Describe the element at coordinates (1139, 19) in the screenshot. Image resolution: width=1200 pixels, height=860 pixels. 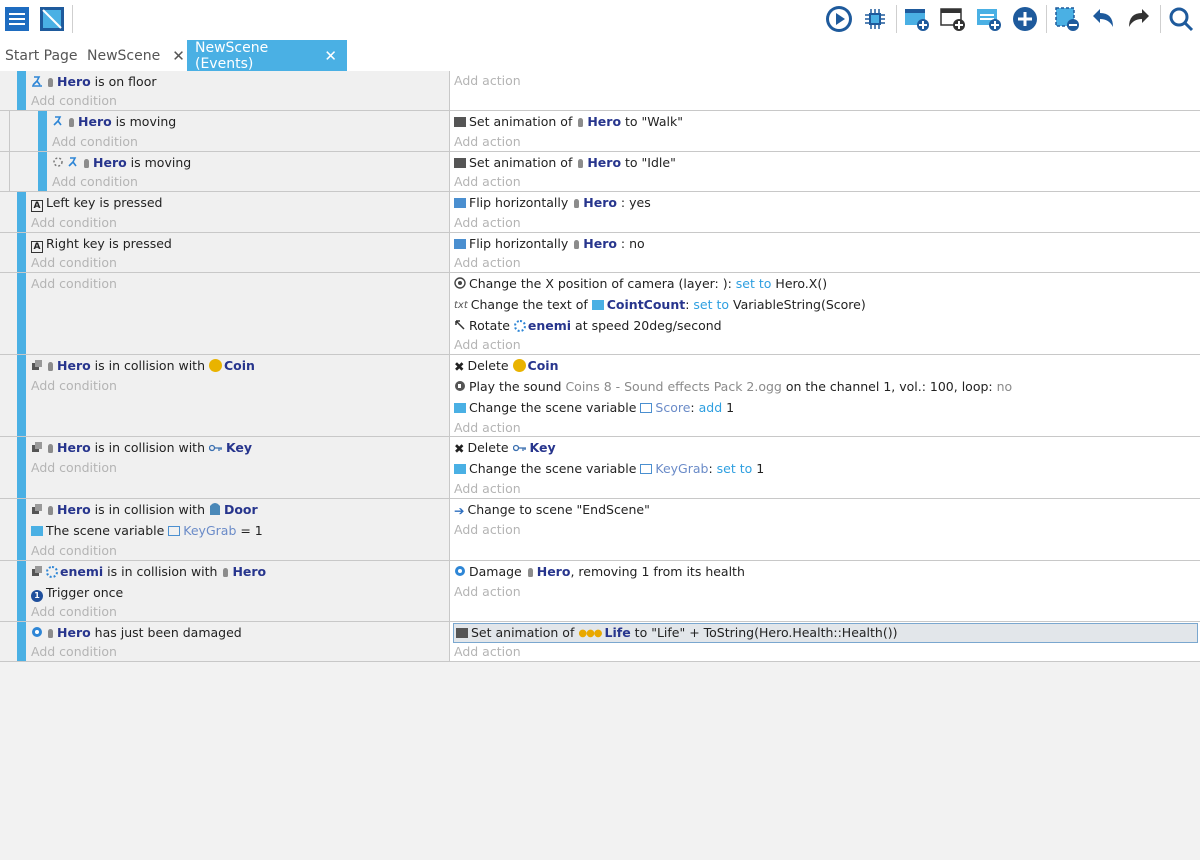
I see `redo-icon` at that location.